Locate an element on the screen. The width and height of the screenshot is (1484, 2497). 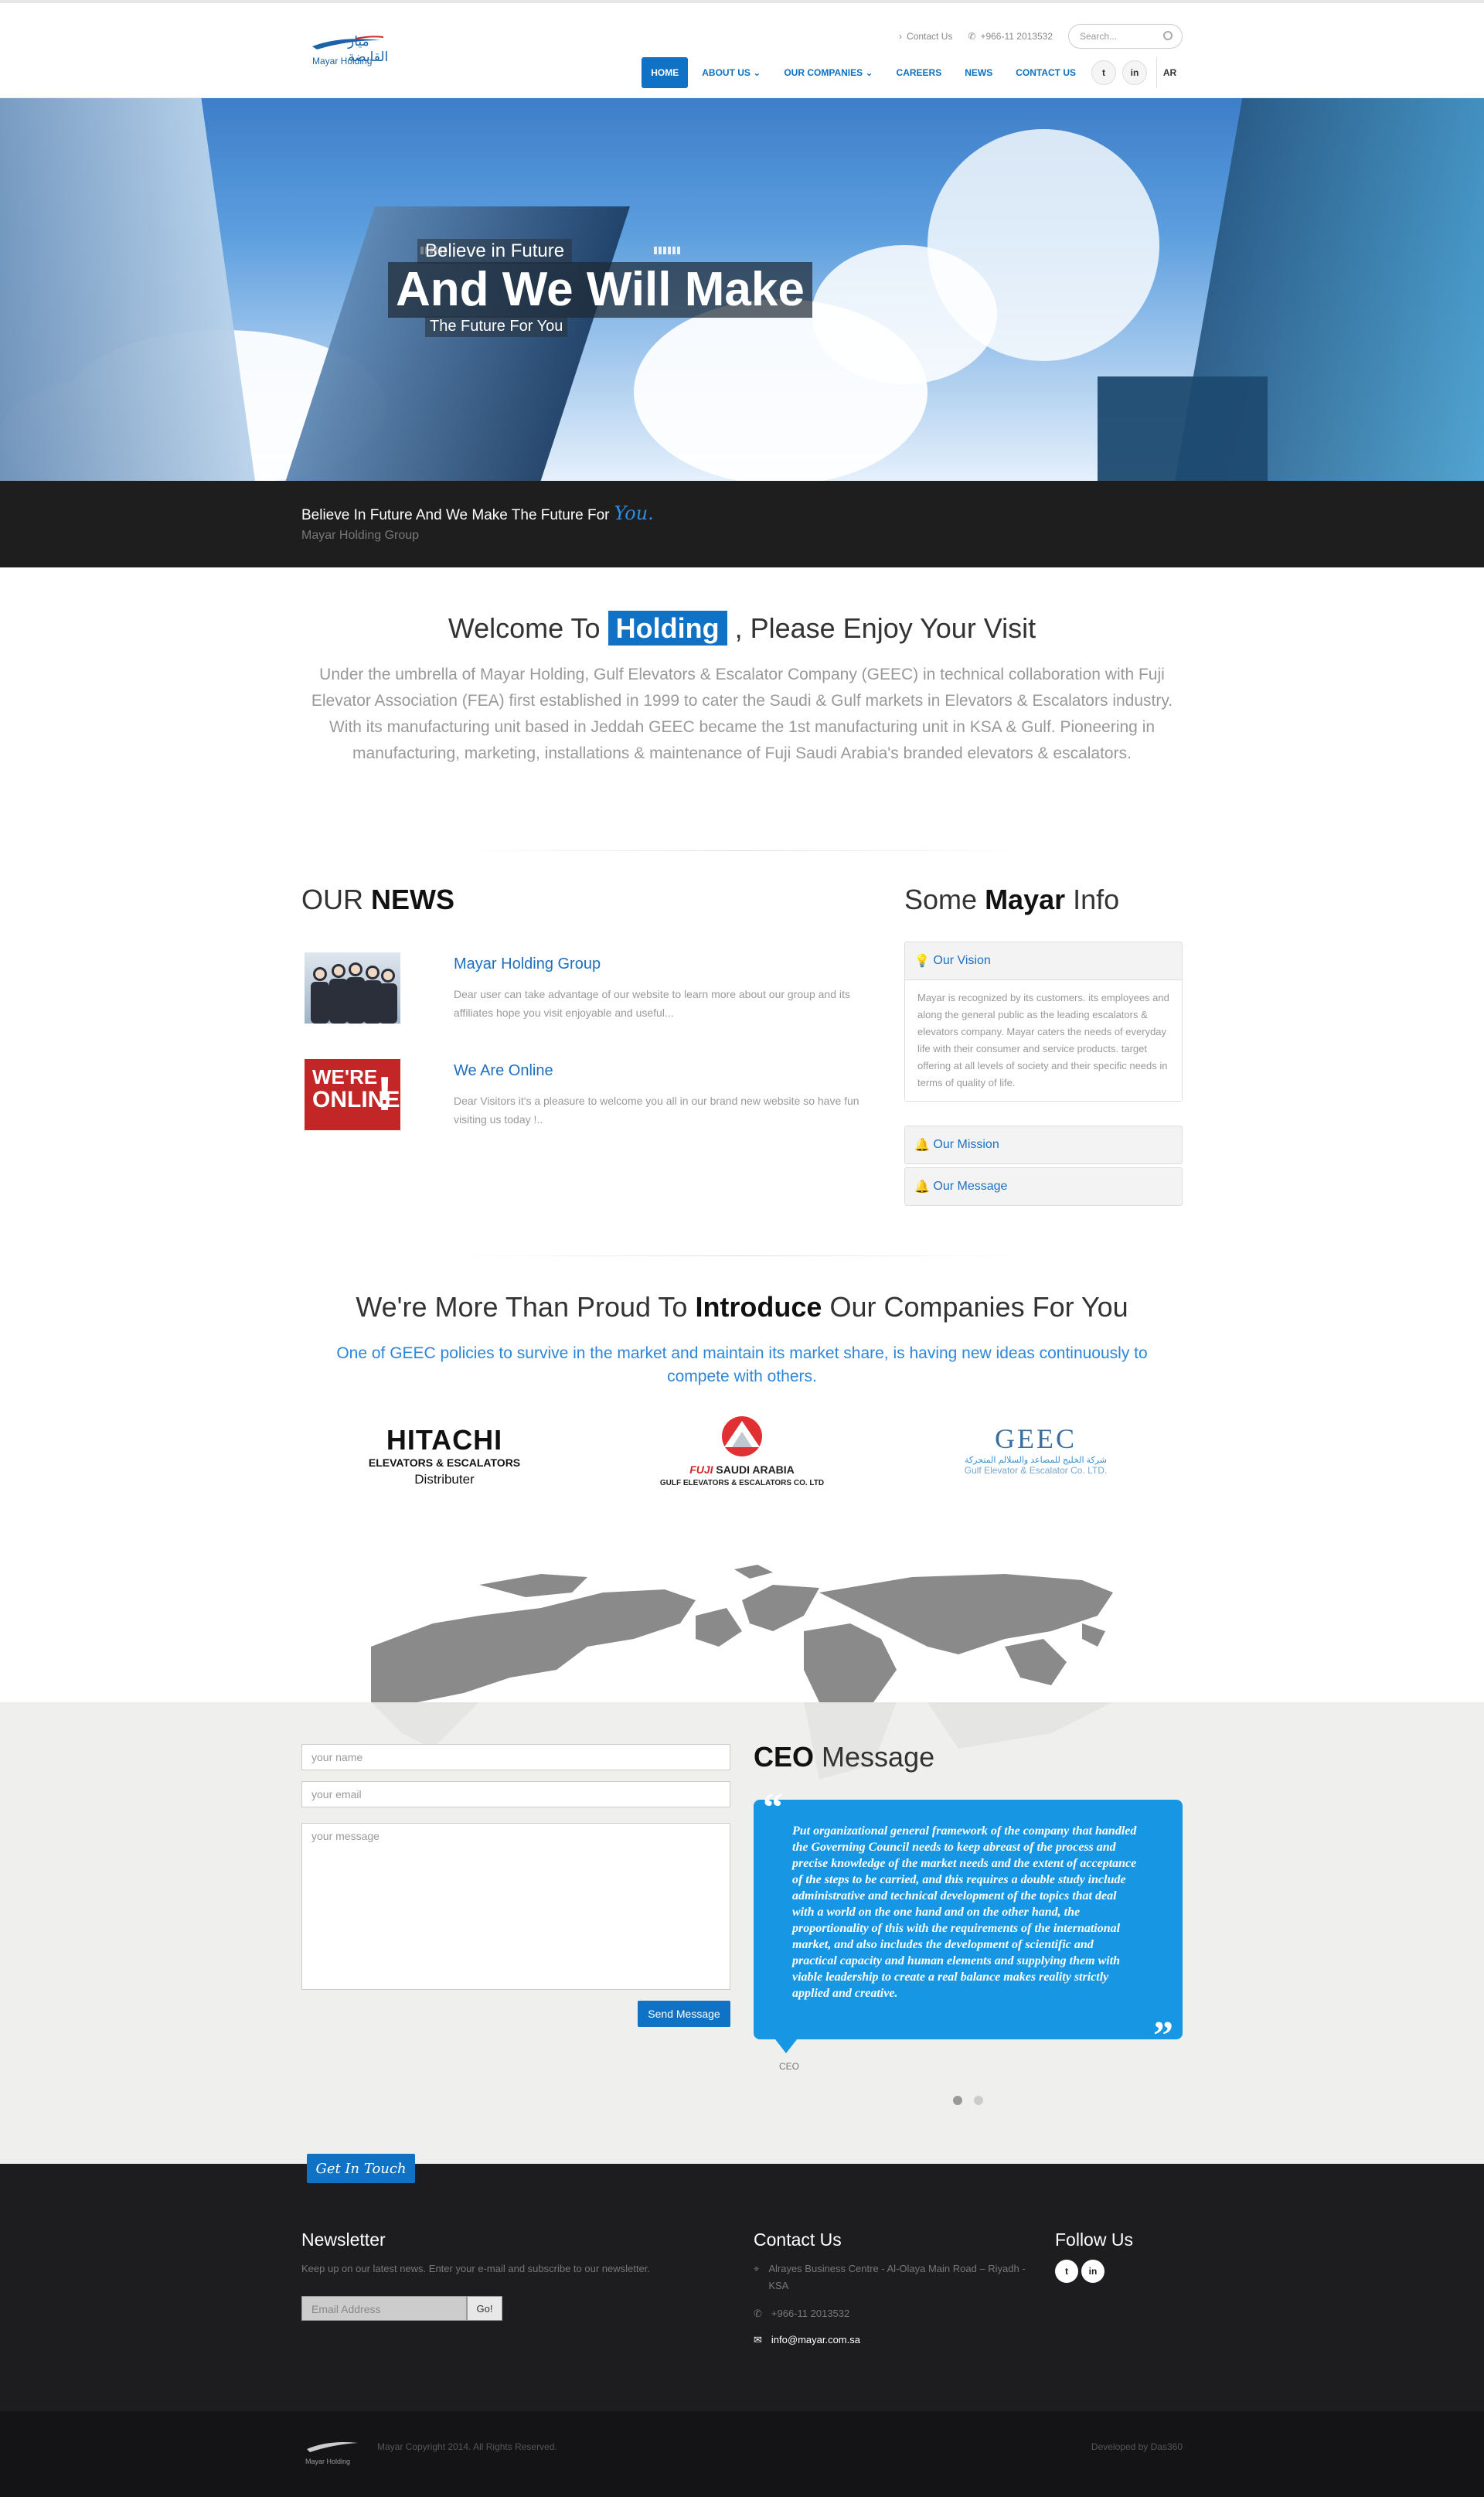
info-heading-bold: Mayar is located at coordinates (1025, 899).